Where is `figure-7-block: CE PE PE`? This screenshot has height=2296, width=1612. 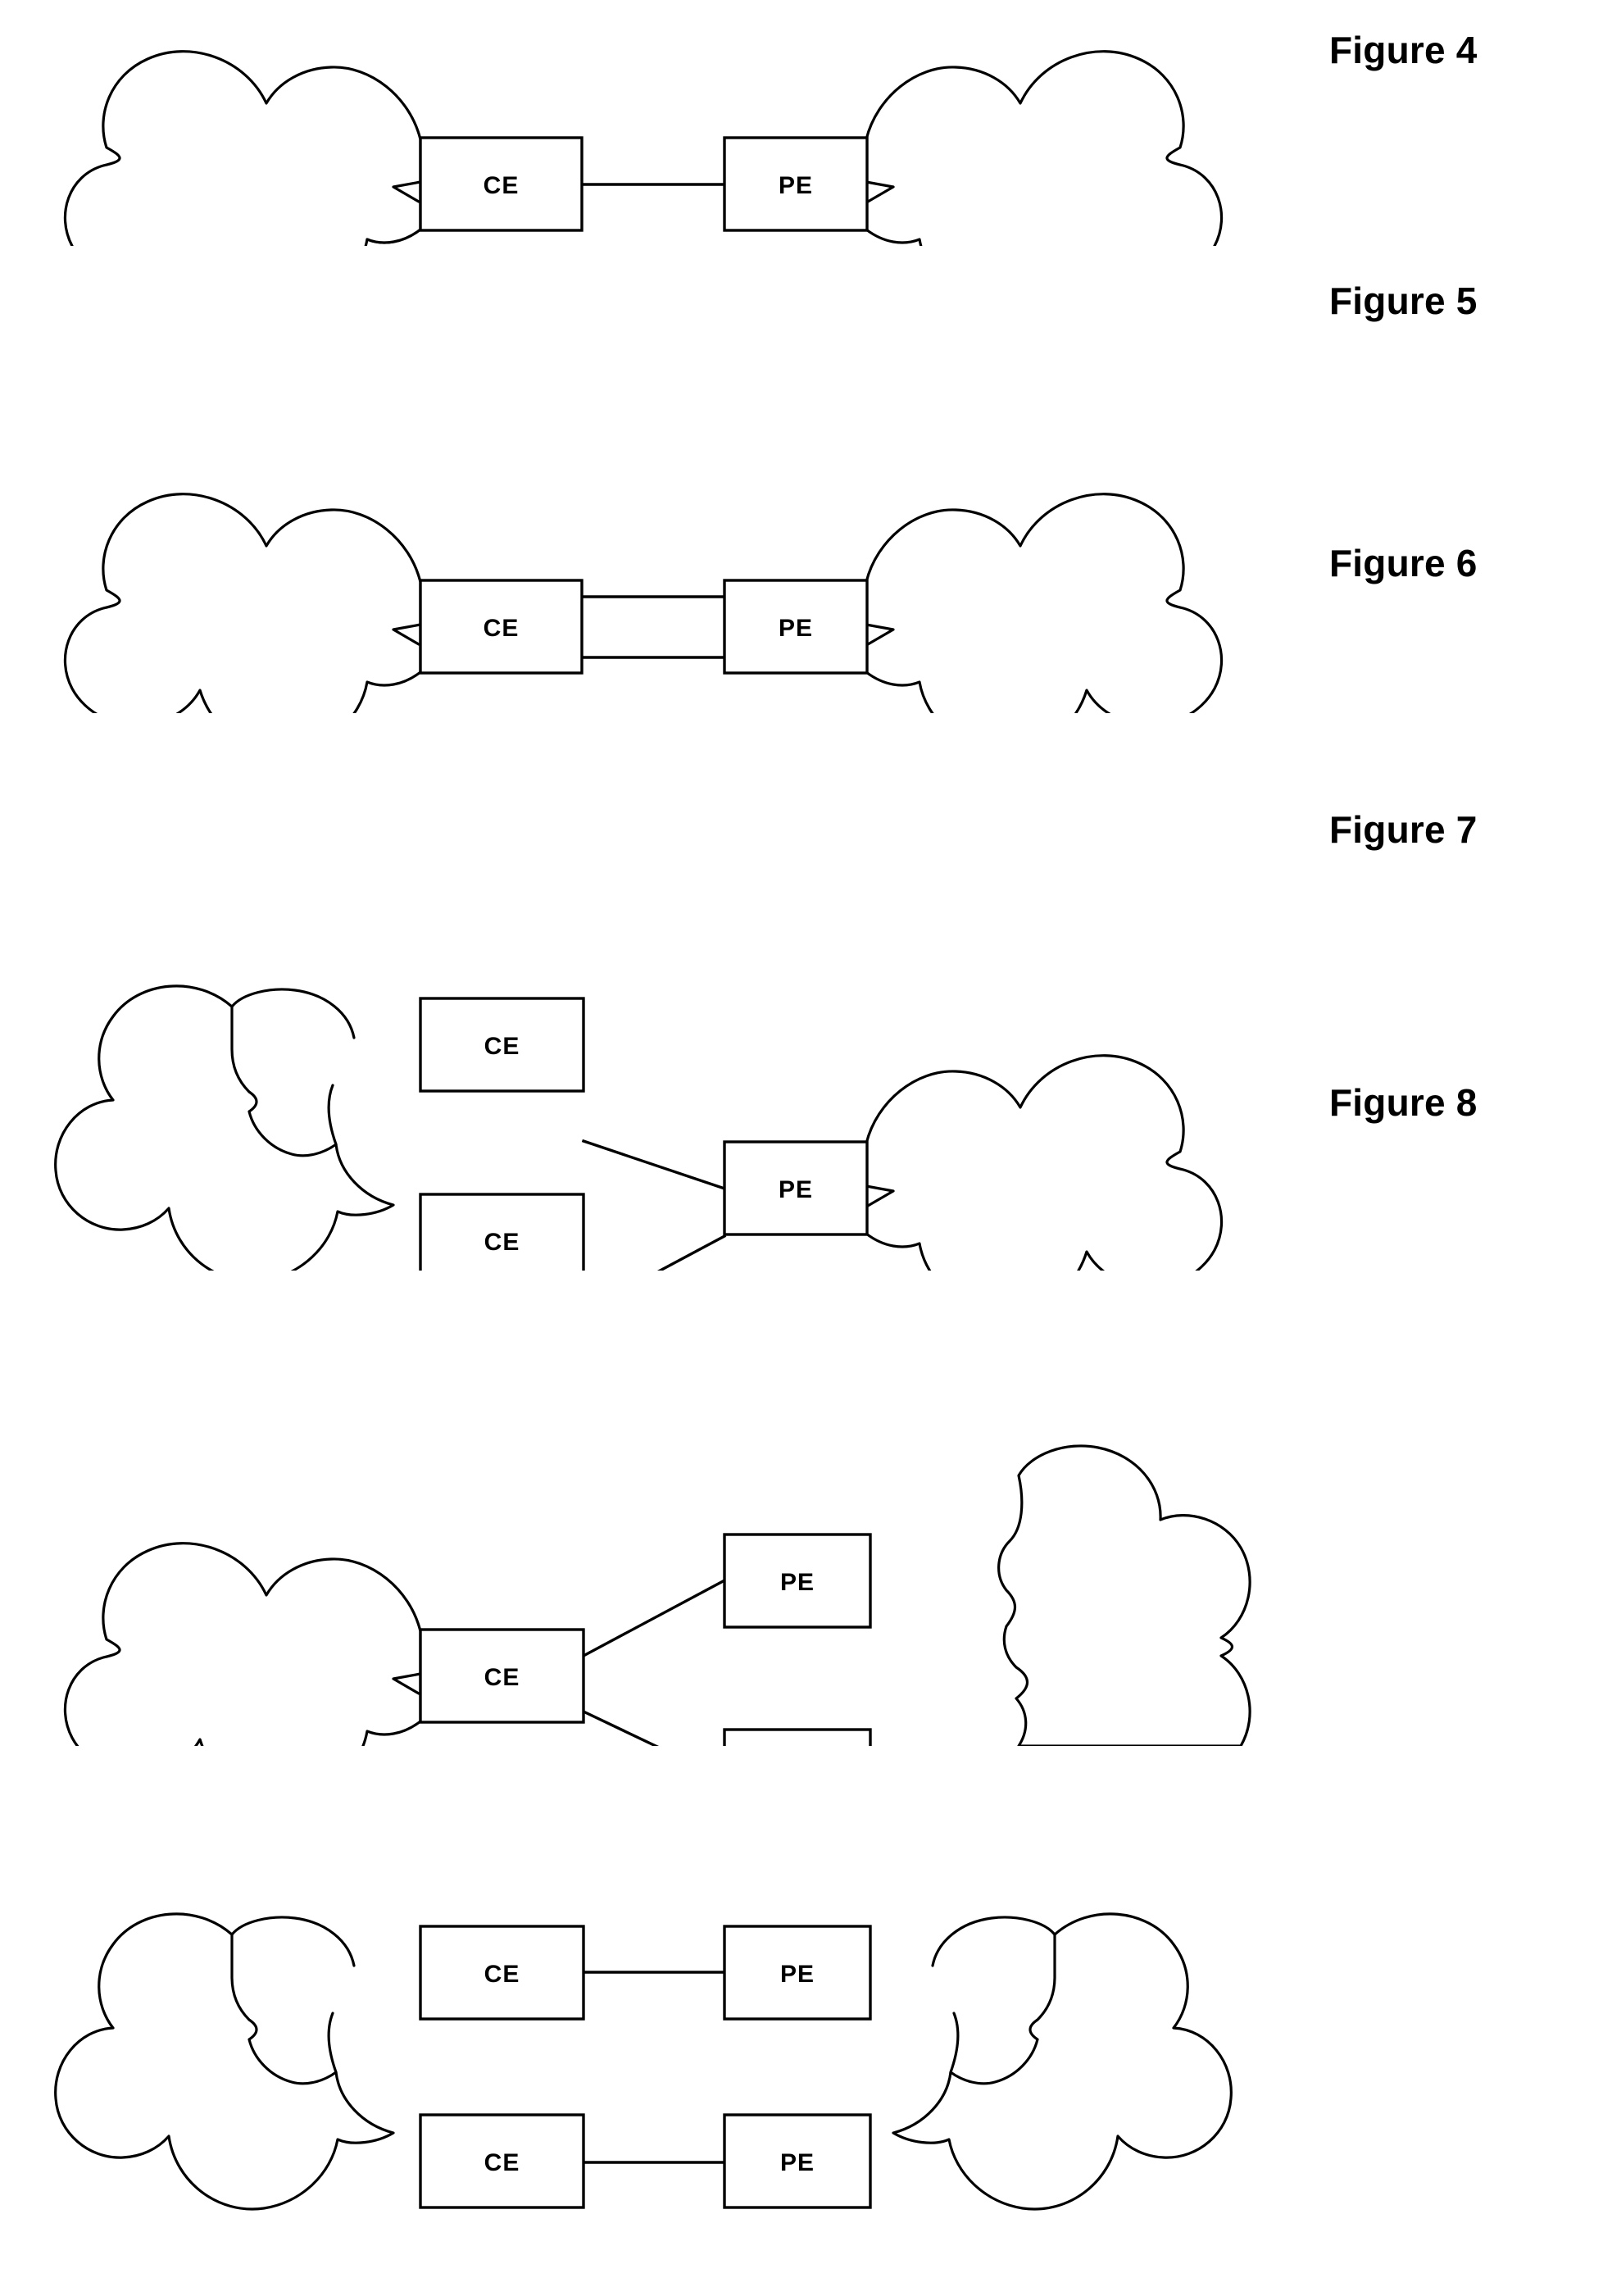 figure-7-block: CE PE PE is located at coordinates (639, 1565).